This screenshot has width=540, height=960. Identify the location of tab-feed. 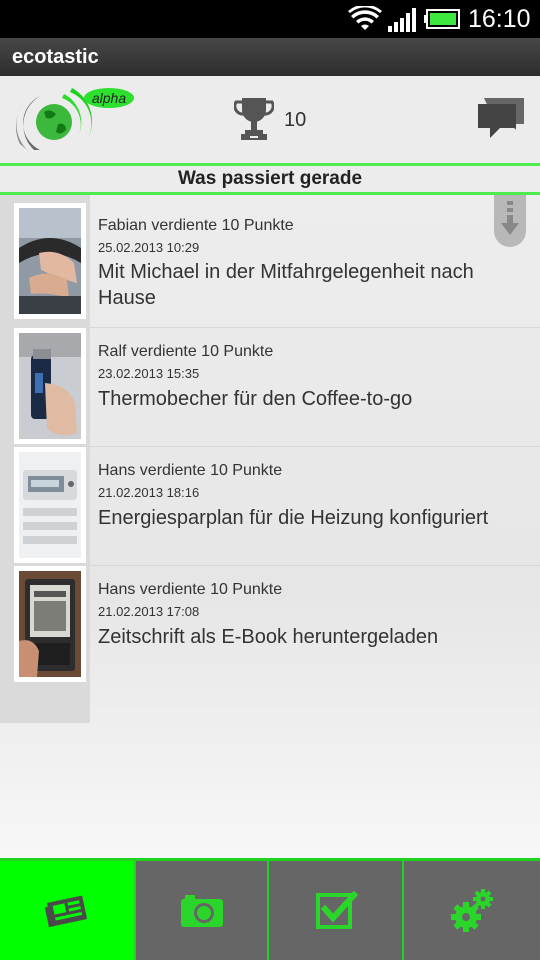
(67, 910).